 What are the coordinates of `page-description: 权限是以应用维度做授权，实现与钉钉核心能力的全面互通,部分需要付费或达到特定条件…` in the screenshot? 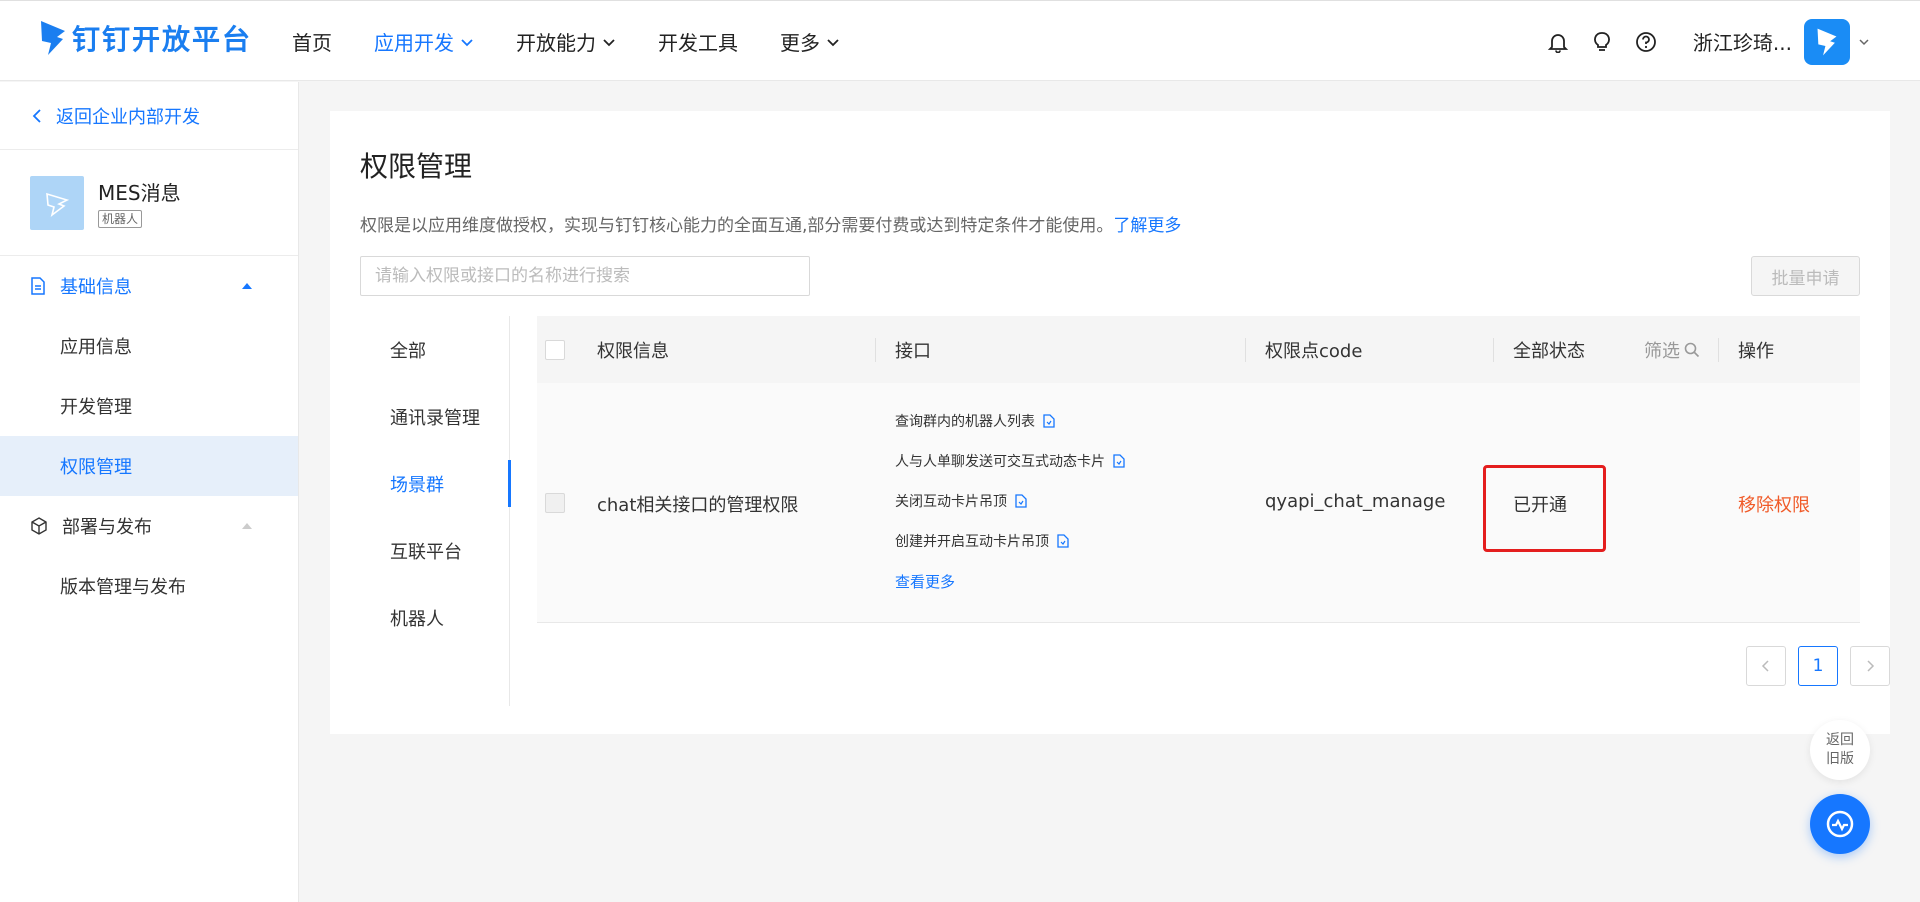 It's located at (770, 223).